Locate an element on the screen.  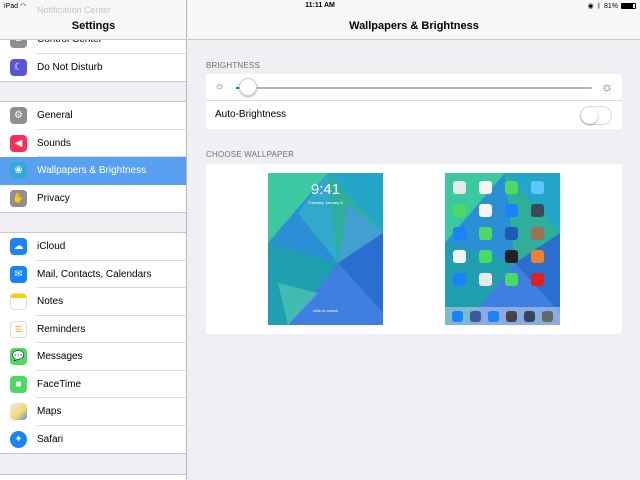
tumblr-app-icon is located at coordinates (529, 316).